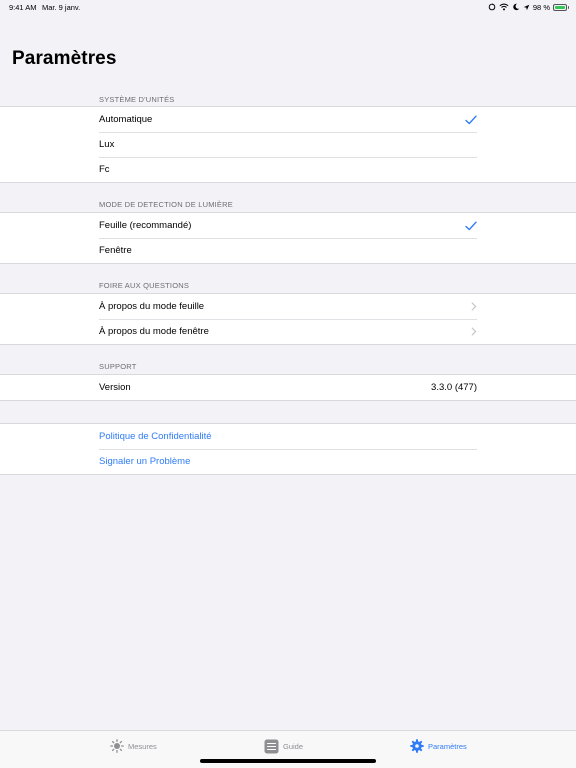 This screenshot has height=768, width=576. I want to click on version-label: Version, so click(115, 387).